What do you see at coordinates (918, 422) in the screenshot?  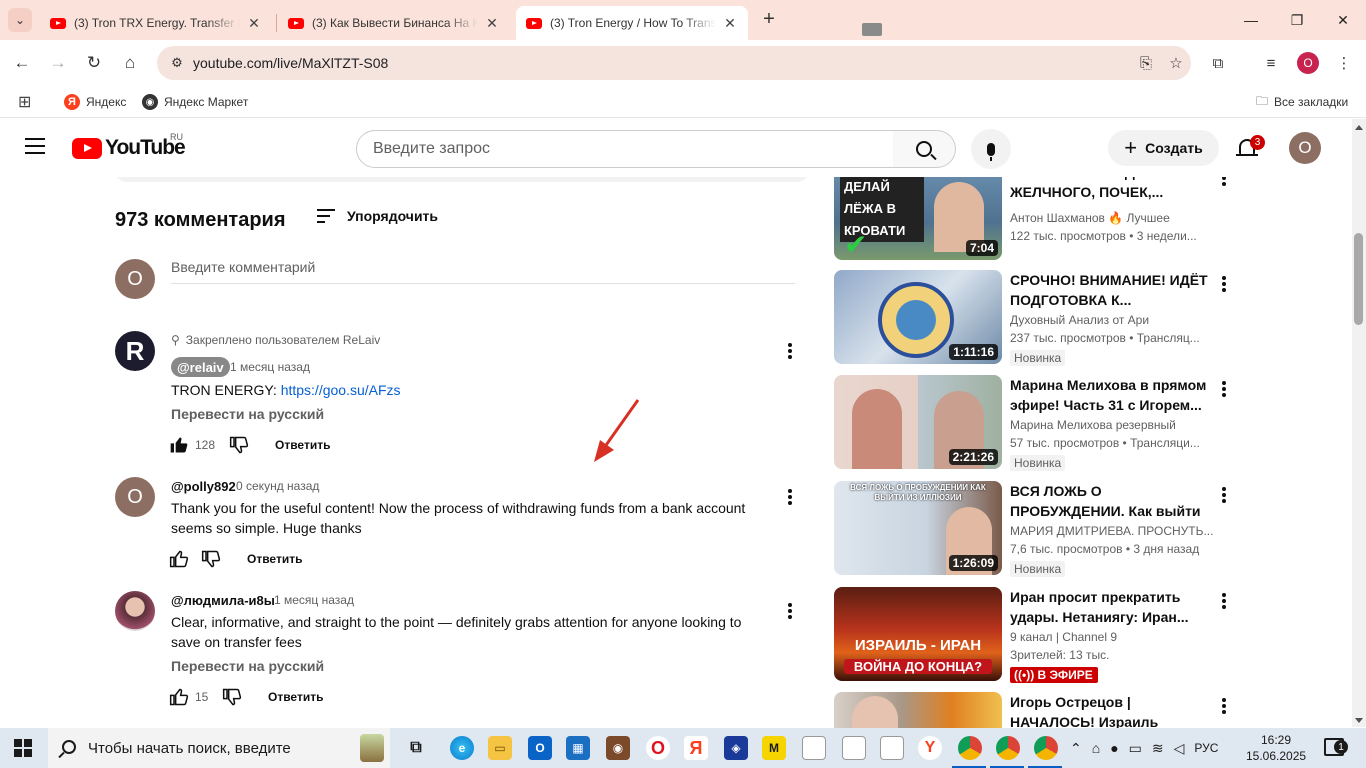 I see `video-thumbnail: 2:21:26` at bounding box center [918, 422].